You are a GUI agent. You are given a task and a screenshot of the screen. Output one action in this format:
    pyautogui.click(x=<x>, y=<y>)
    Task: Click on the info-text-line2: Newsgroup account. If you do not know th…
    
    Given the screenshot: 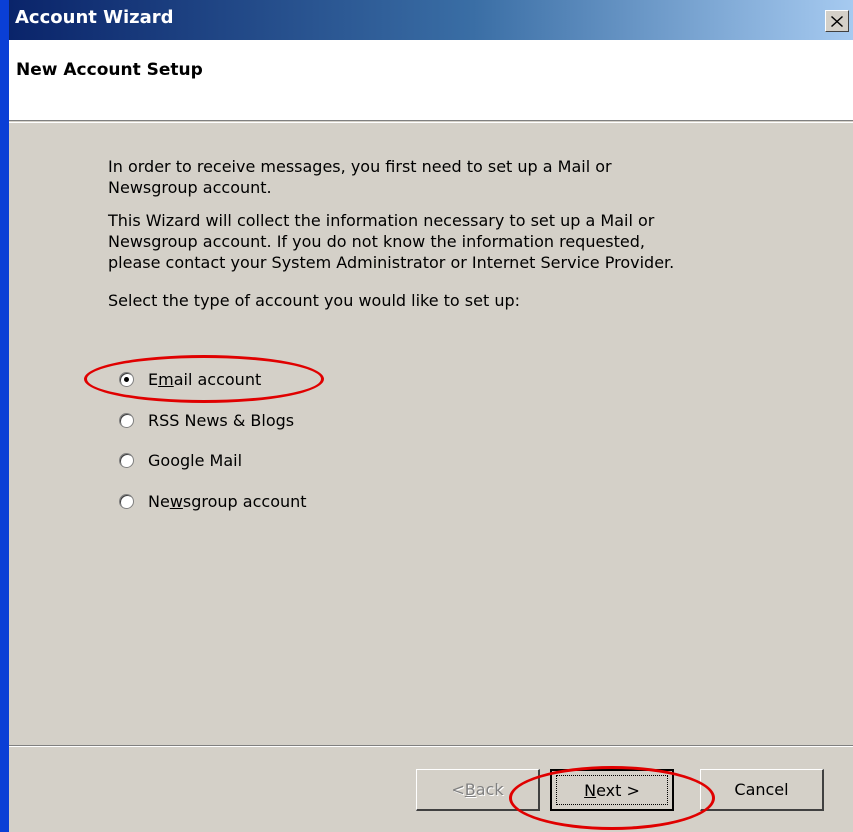 What is the action you would take?
    pyautogui.click(x=376, y=241)
    